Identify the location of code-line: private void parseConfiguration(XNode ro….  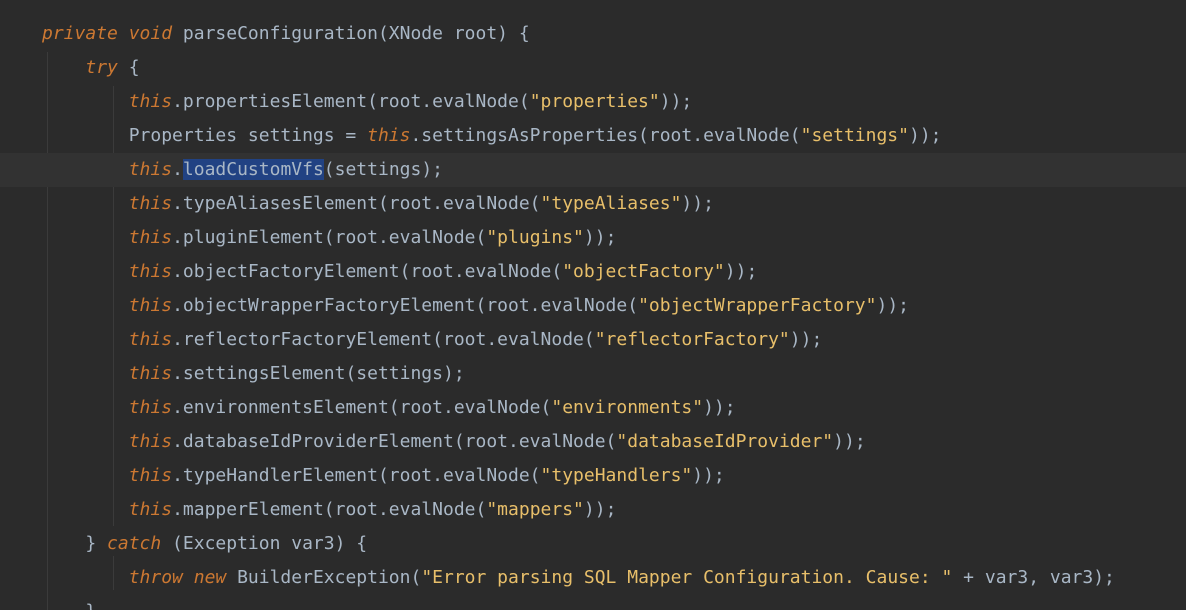
(593, 34).